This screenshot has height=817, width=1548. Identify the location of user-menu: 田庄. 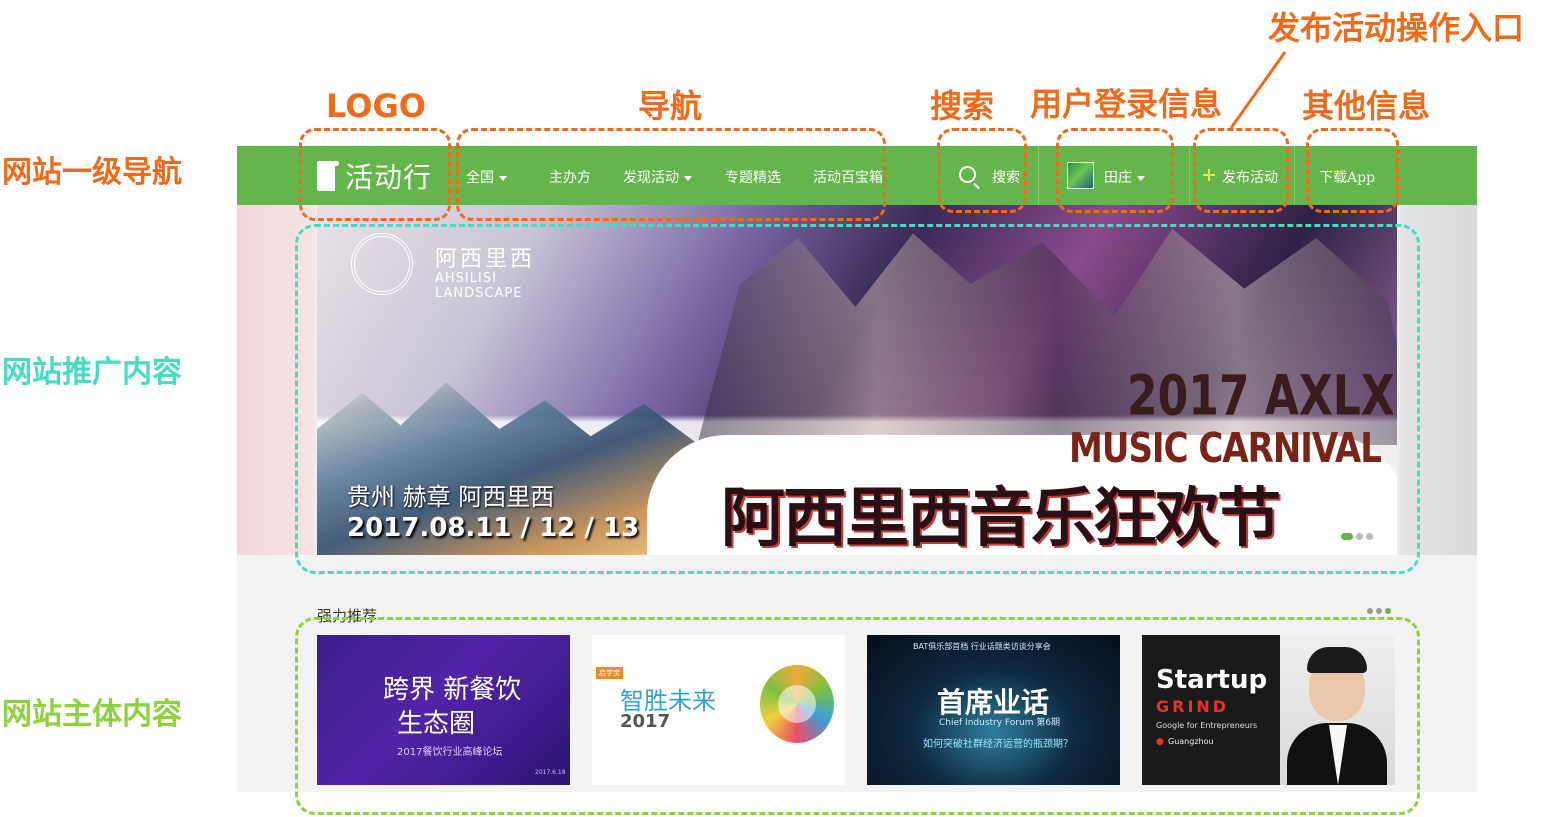
(1124, 177).